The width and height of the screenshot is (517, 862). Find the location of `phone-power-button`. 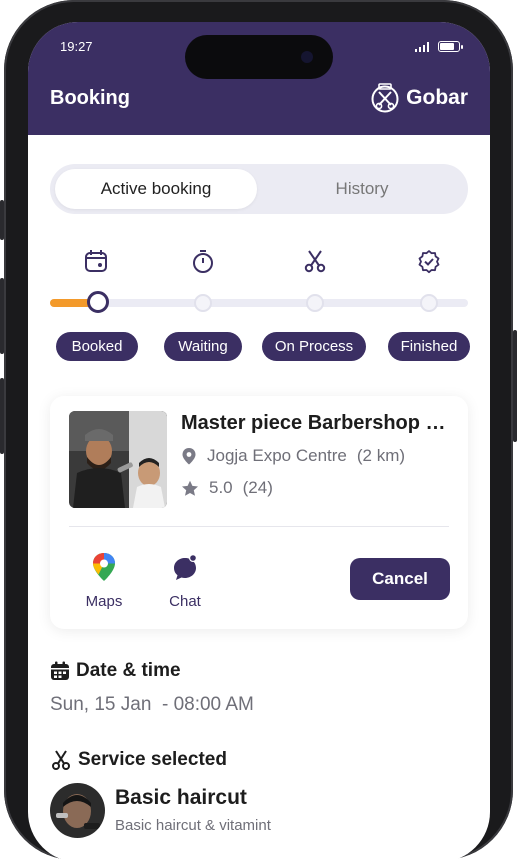

phone-power-button is located at coordinates (515, 386).